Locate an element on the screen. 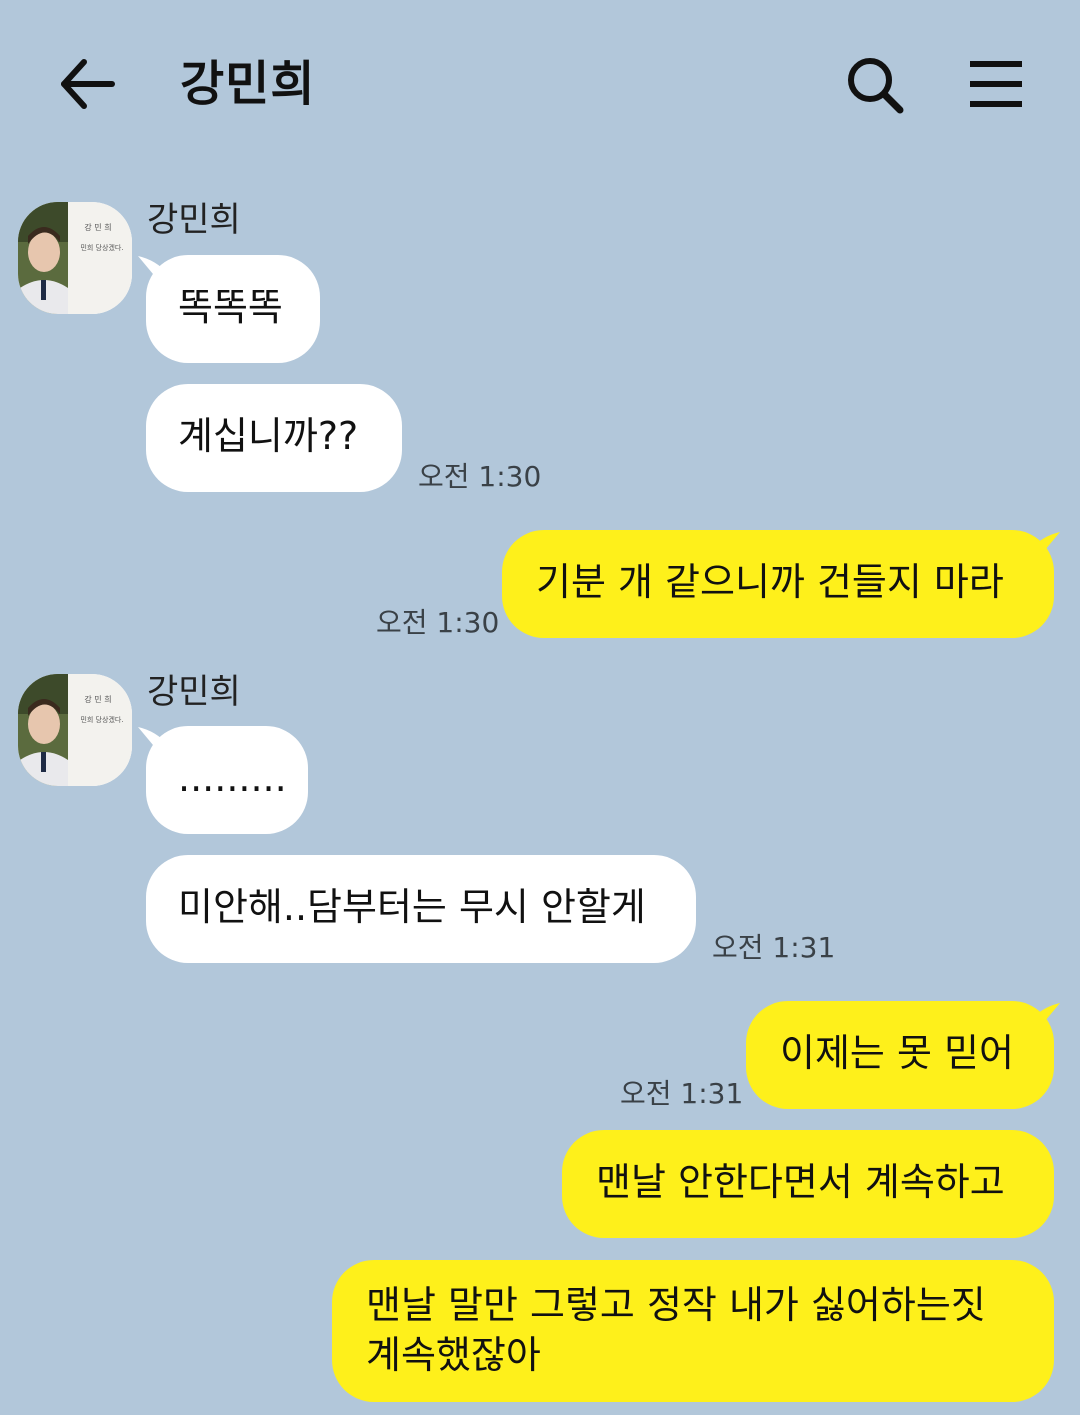 The image size is (1080, 1415). search-button is located at coordinates (876, 86).